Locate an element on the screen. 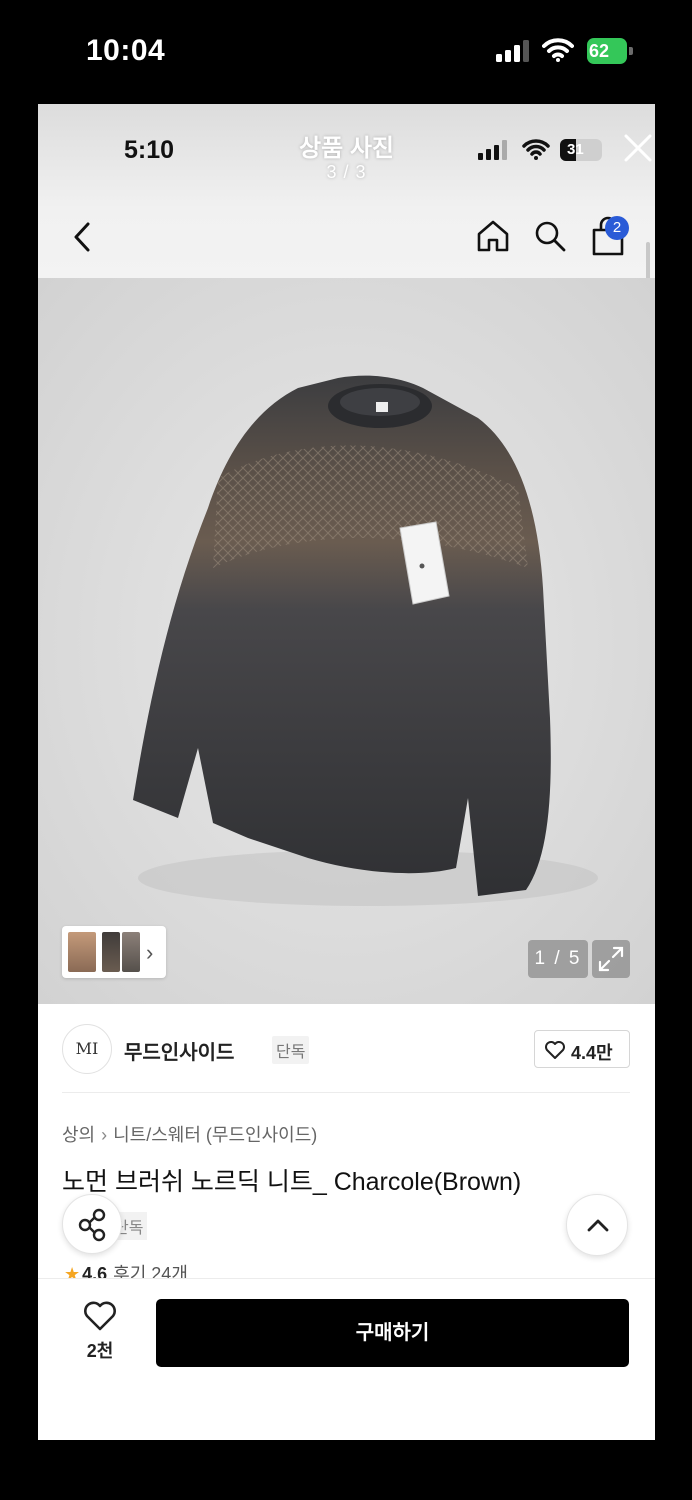 The height and width of the screenshot is (1500, 692). inner-battery-icon: 31 is located at coordinates (581, 150).